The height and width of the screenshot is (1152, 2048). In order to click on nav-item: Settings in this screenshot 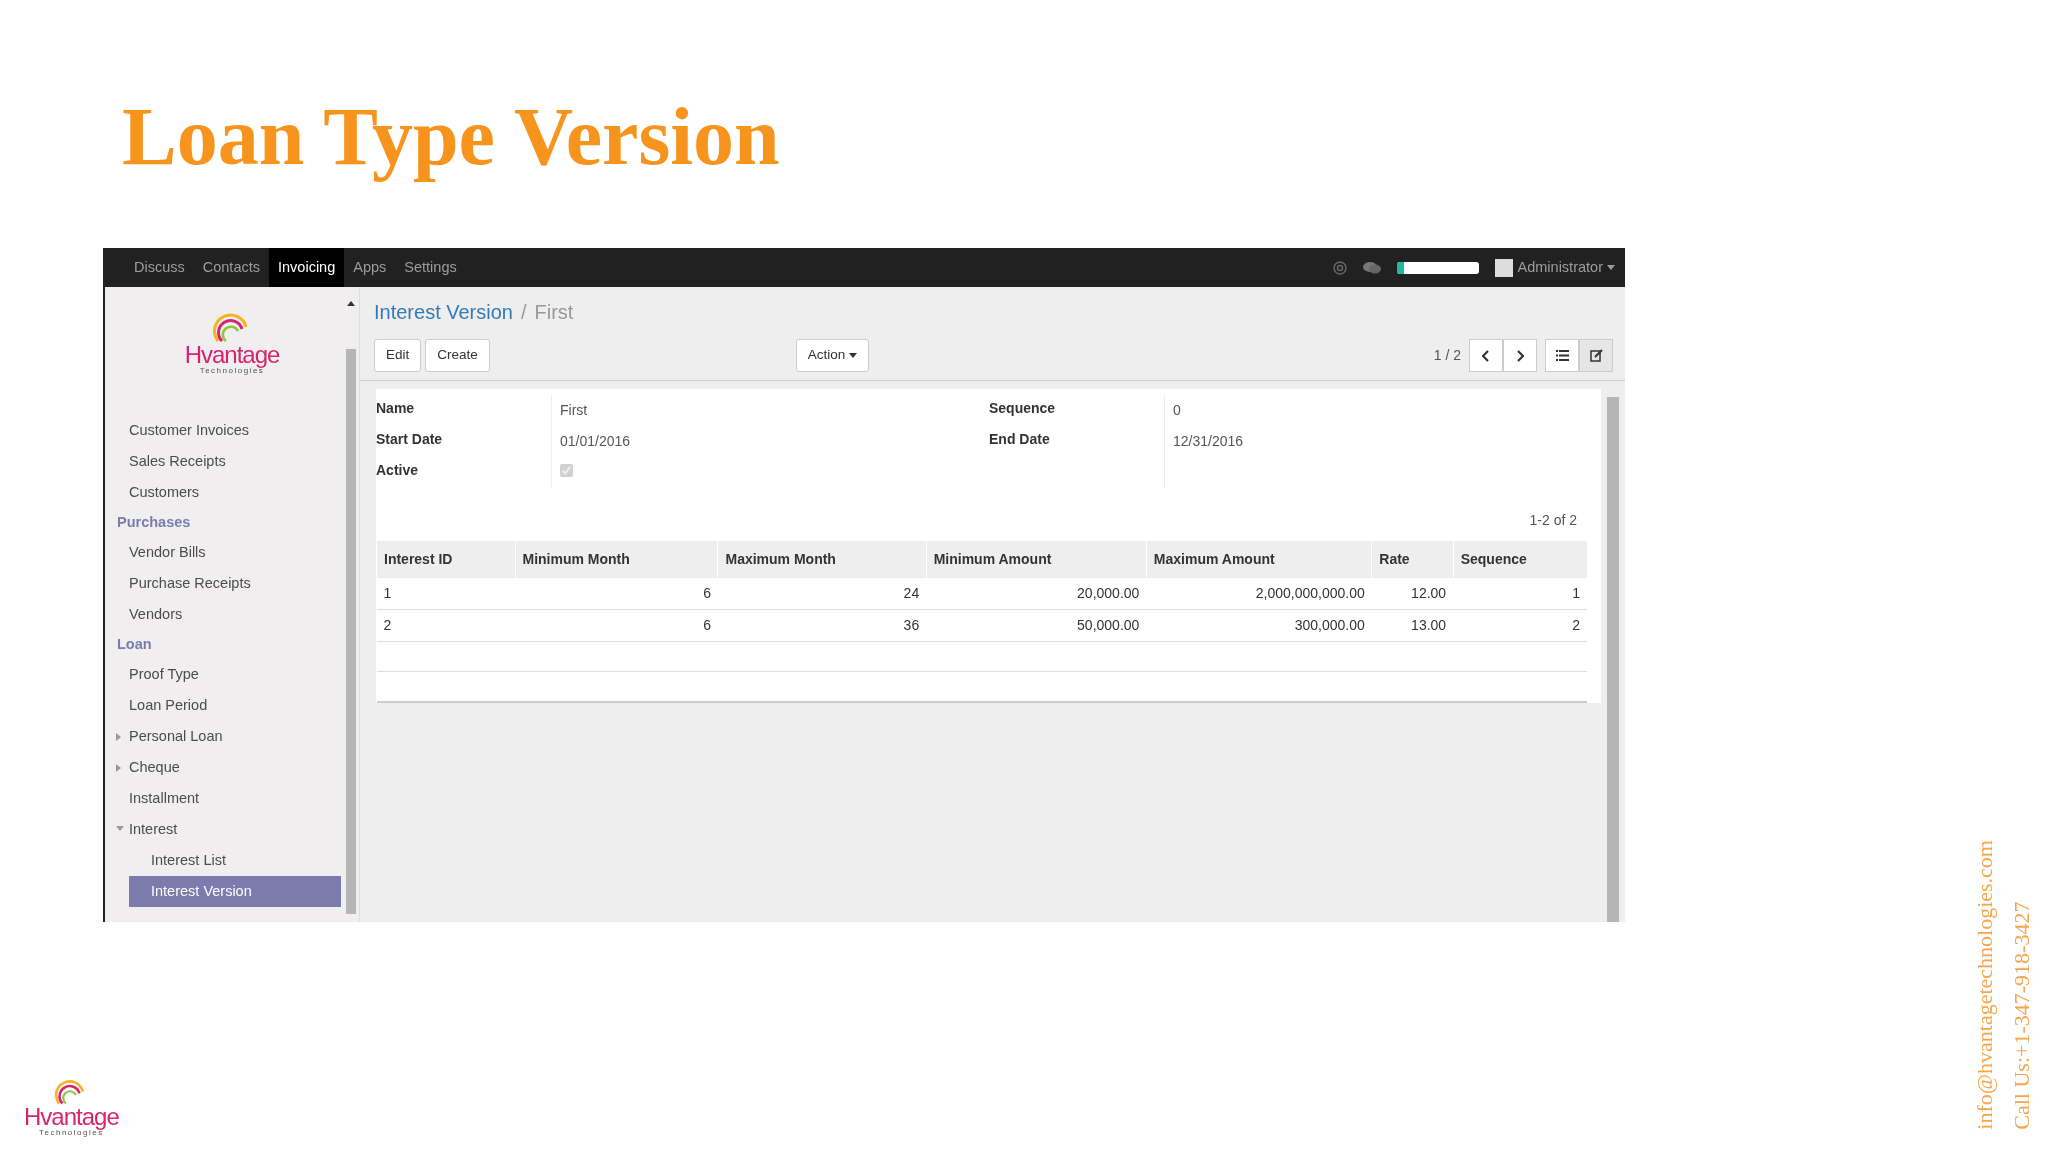, I will do `click(430, 267)`.